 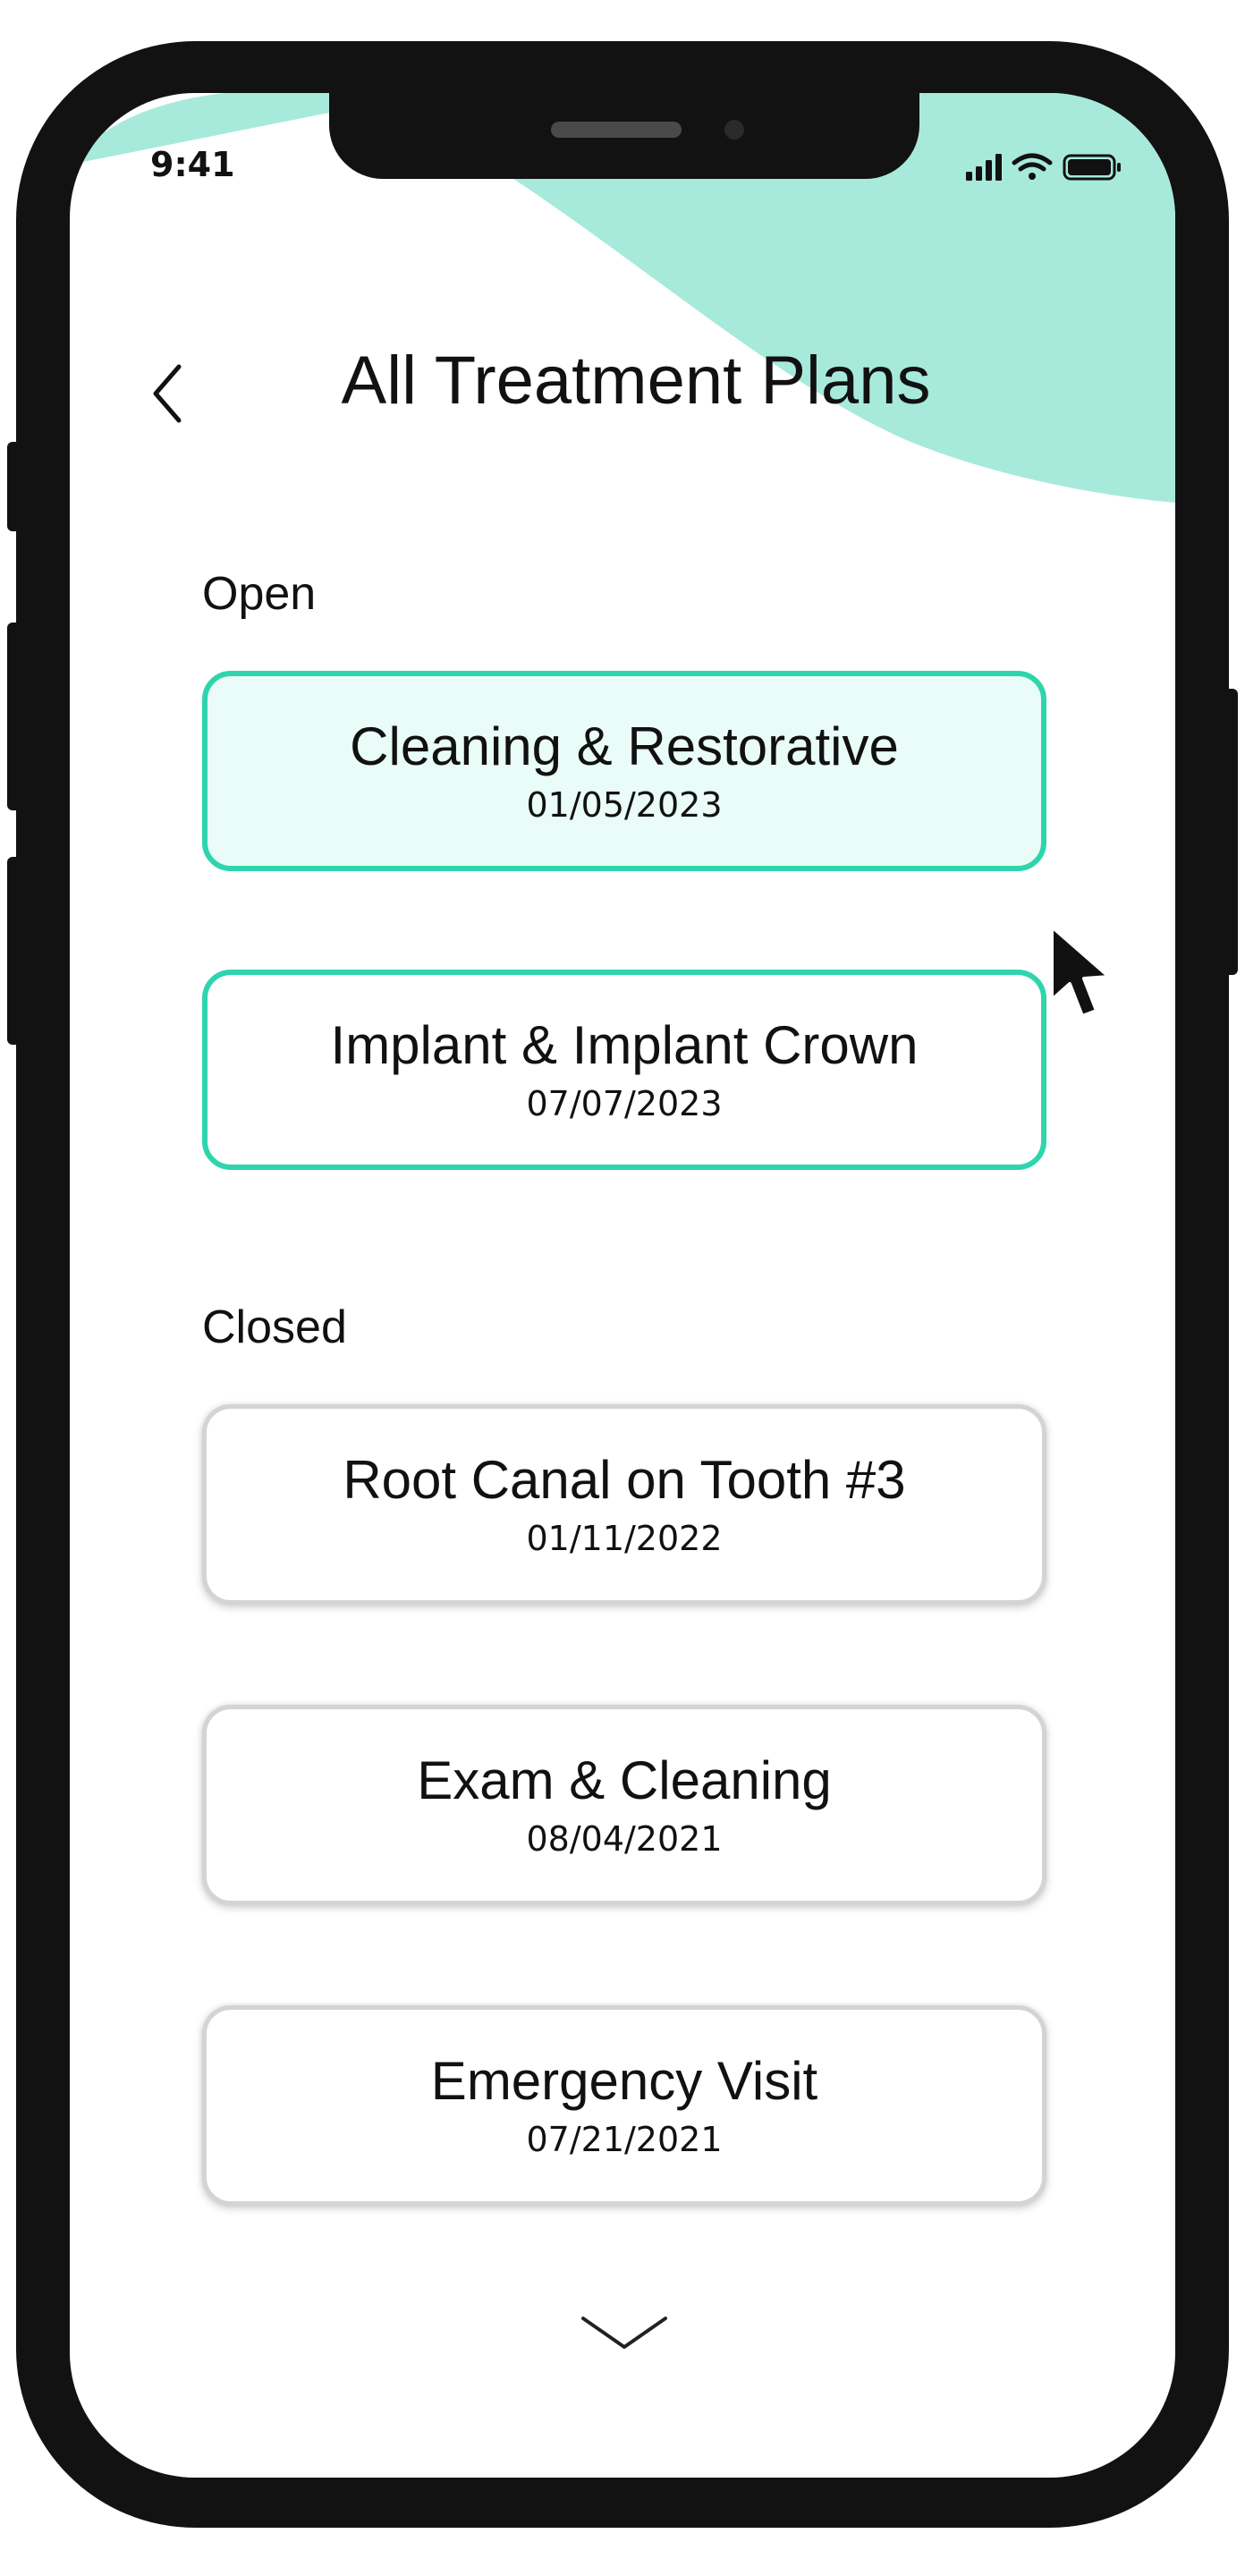 I want to click on mouse-cursor-icon, so click(x=1080, y=971).